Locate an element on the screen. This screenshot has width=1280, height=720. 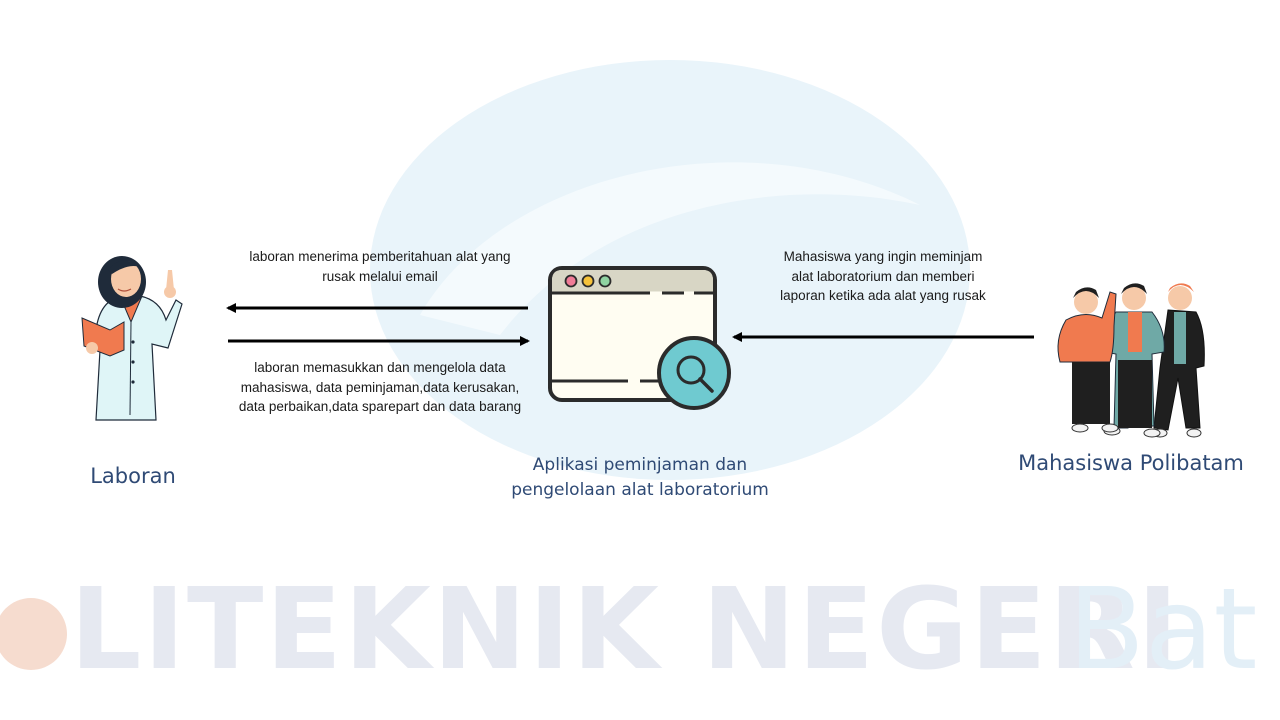
mahasiswa-label: Mahasiswa Polibatam is located at coordinates (1131, 463).